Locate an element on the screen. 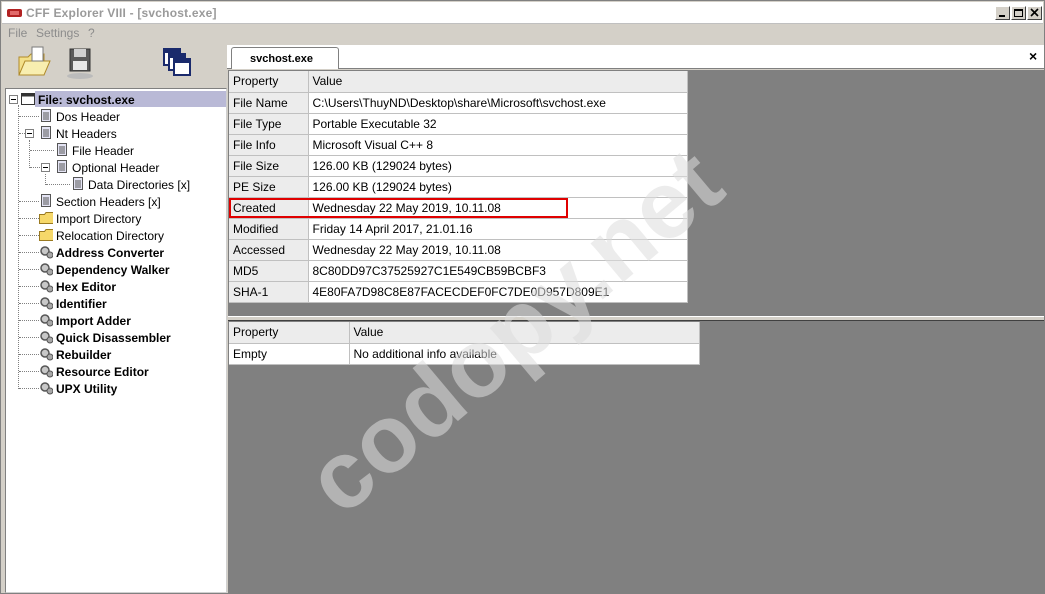  tree-tool-label: Quick Disassembler is located at coordinates (113, 338).